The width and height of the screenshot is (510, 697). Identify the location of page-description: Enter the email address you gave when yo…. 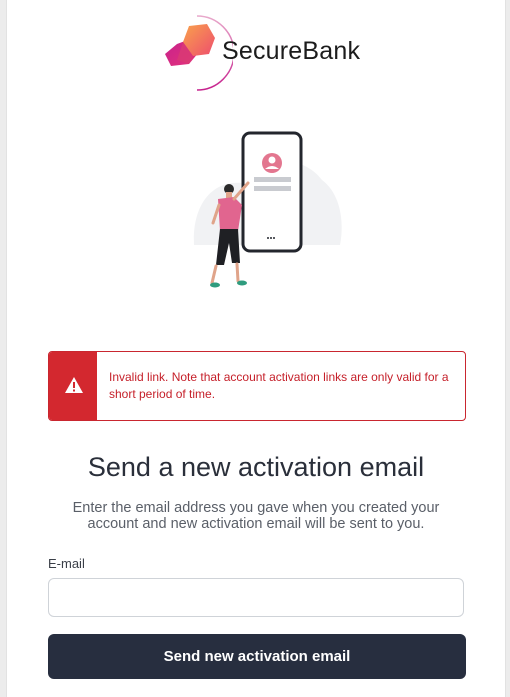
(256, 516).